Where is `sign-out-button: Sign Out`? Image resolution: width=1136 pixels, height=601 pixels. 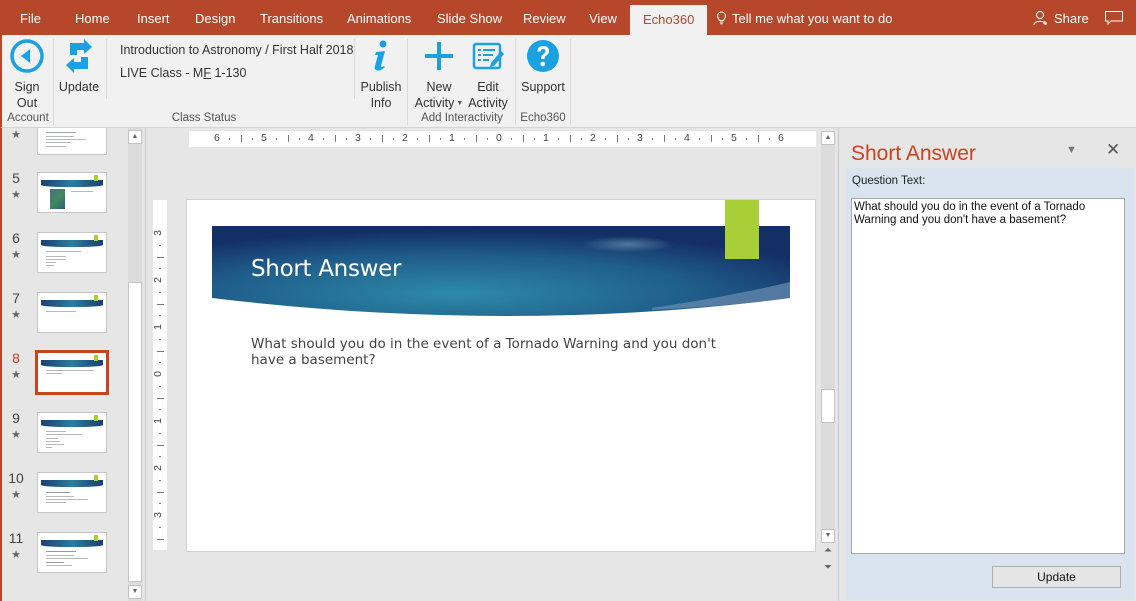
sign-out-button: Sign Out is located at coordinates (27, 75).